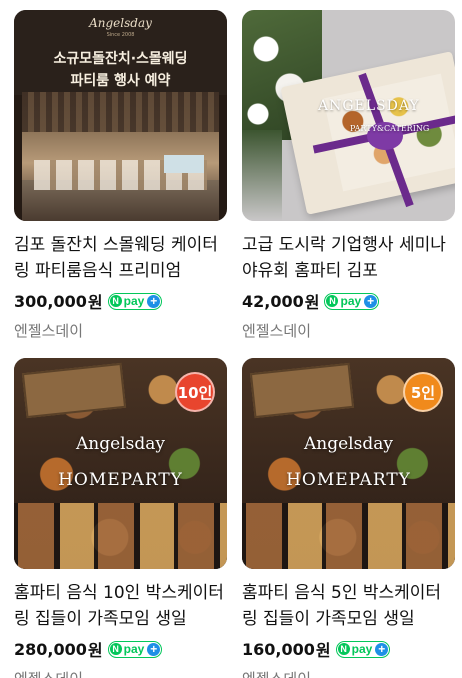 The height and width of the screenshot is (678, 462). I want to click on price-row: 280,000 원 N pay +, so click(120, 649).